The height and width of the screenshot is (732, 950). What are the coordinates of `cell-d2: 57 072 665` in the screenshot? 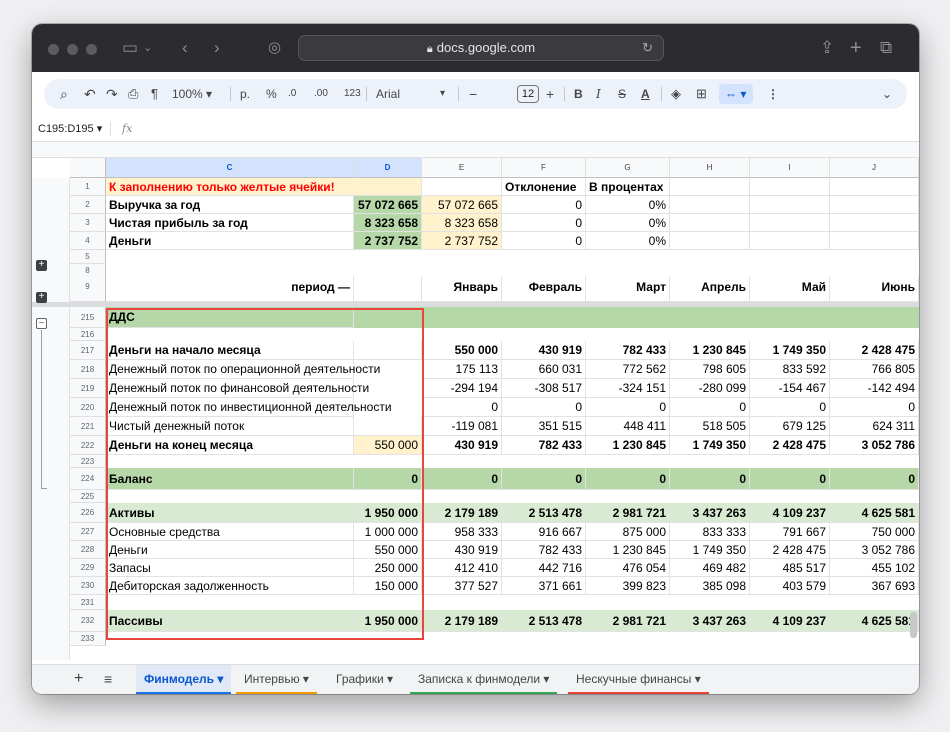 It's located at (388, 205).